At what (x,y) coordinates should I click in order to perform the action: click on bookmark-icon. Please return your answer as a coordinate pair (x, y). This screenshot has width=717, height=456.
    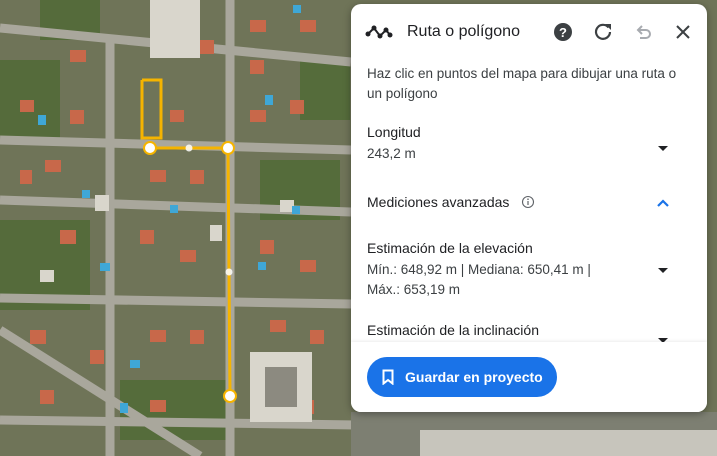
    Looking at the image, I should click on (388, 377).